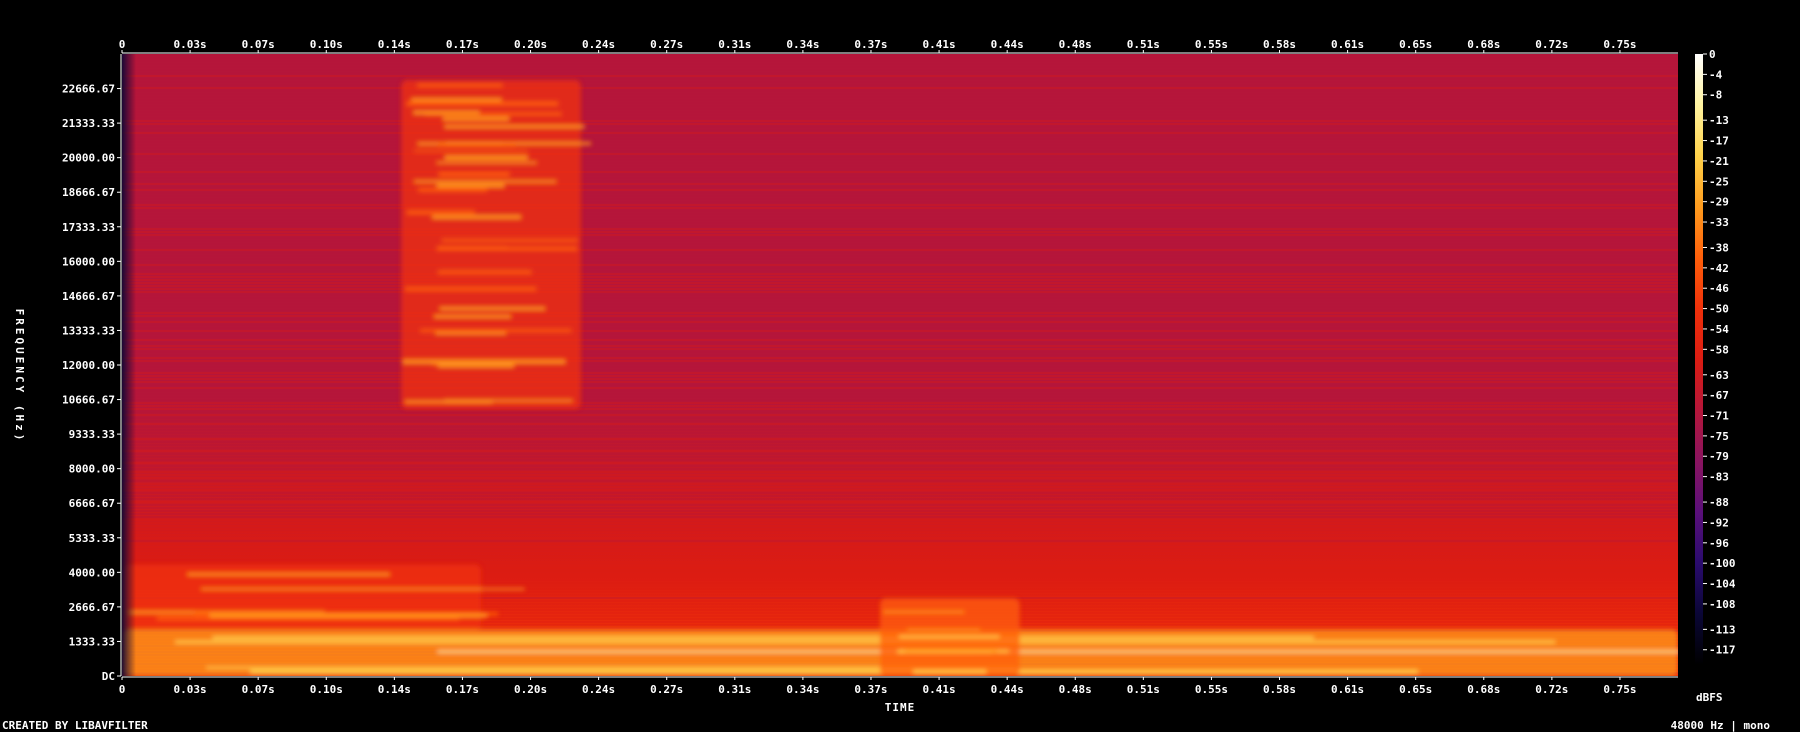 This screenshot has height=732, width=1800. What do you see at coordinates (88, 227) in the screenshot?
I see `y-tick-label: 17333.33` at bounding box center [88, 227].